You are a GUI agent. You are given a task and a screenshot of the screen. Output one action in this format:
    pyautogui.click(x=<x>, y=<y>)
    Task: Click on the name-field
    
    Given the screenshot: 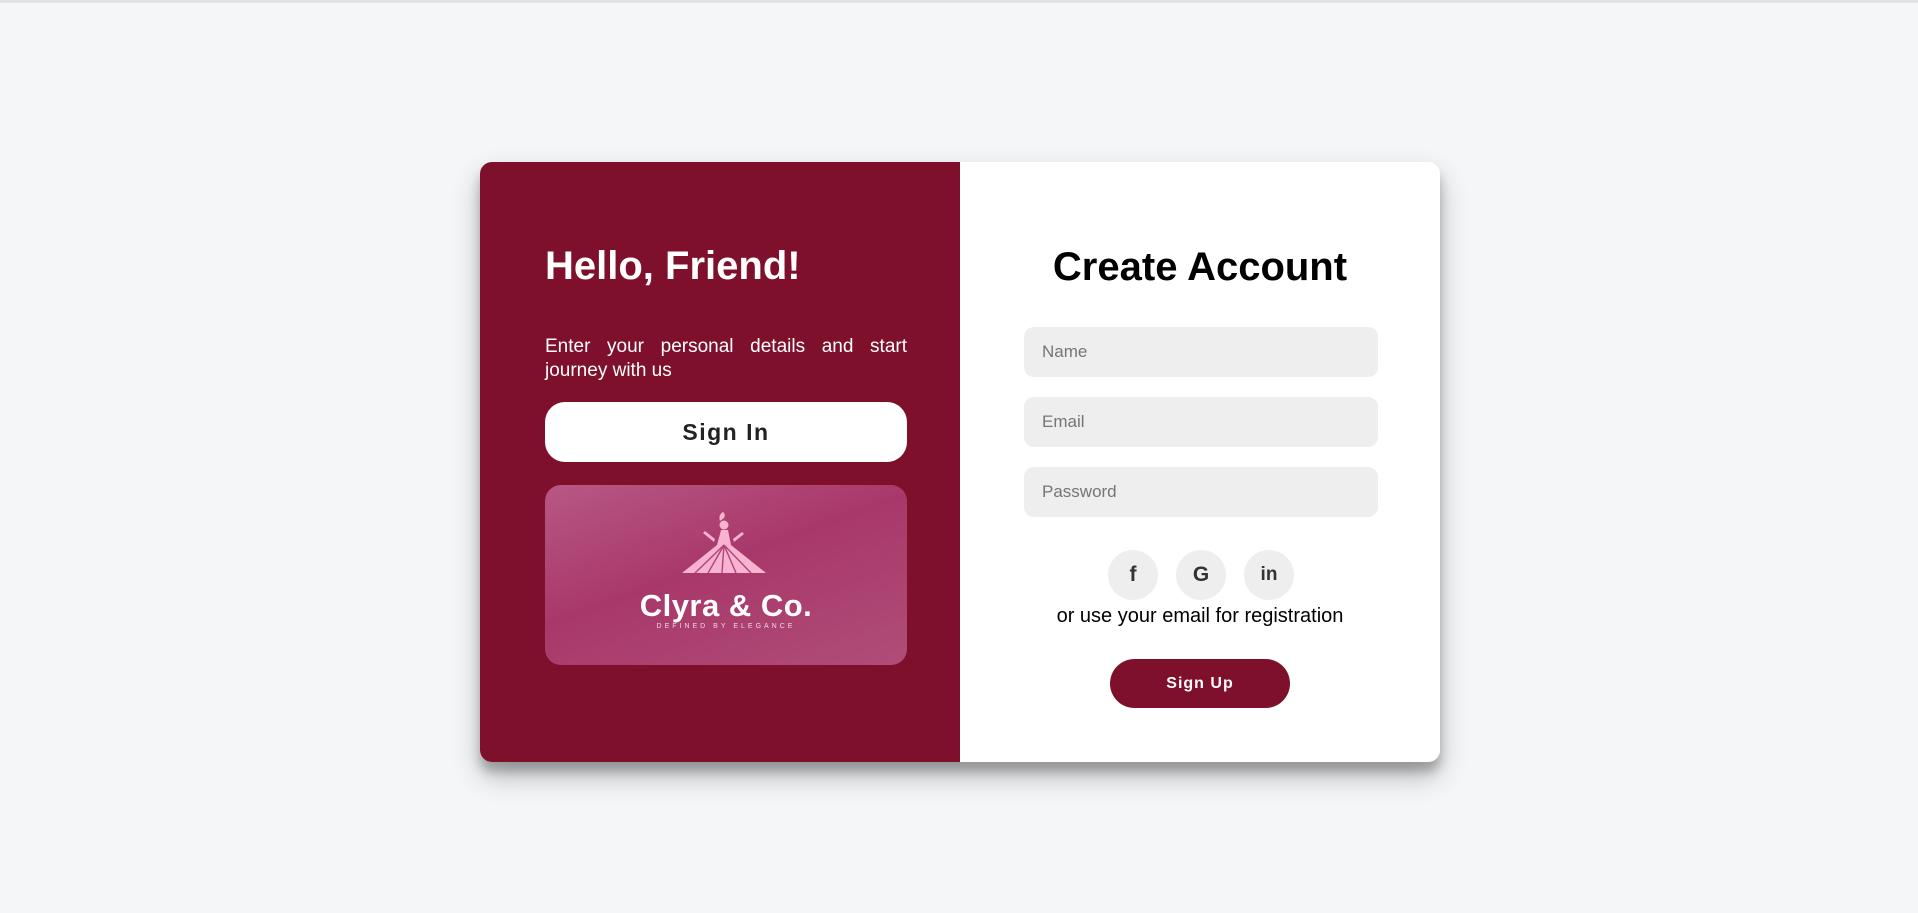 What is the action you would take?
    pyautogui.click(x=1201, y=352)
    